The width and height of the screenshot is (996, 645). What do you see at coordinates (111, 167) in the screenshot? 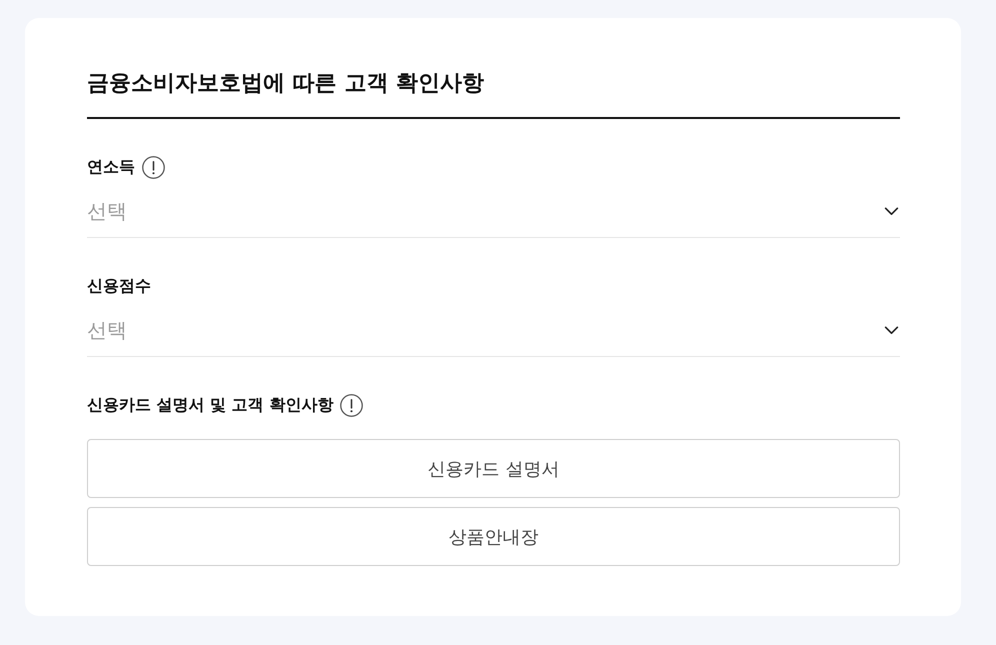
I see `field-label: 연소득` at bounding box center [111, 167].